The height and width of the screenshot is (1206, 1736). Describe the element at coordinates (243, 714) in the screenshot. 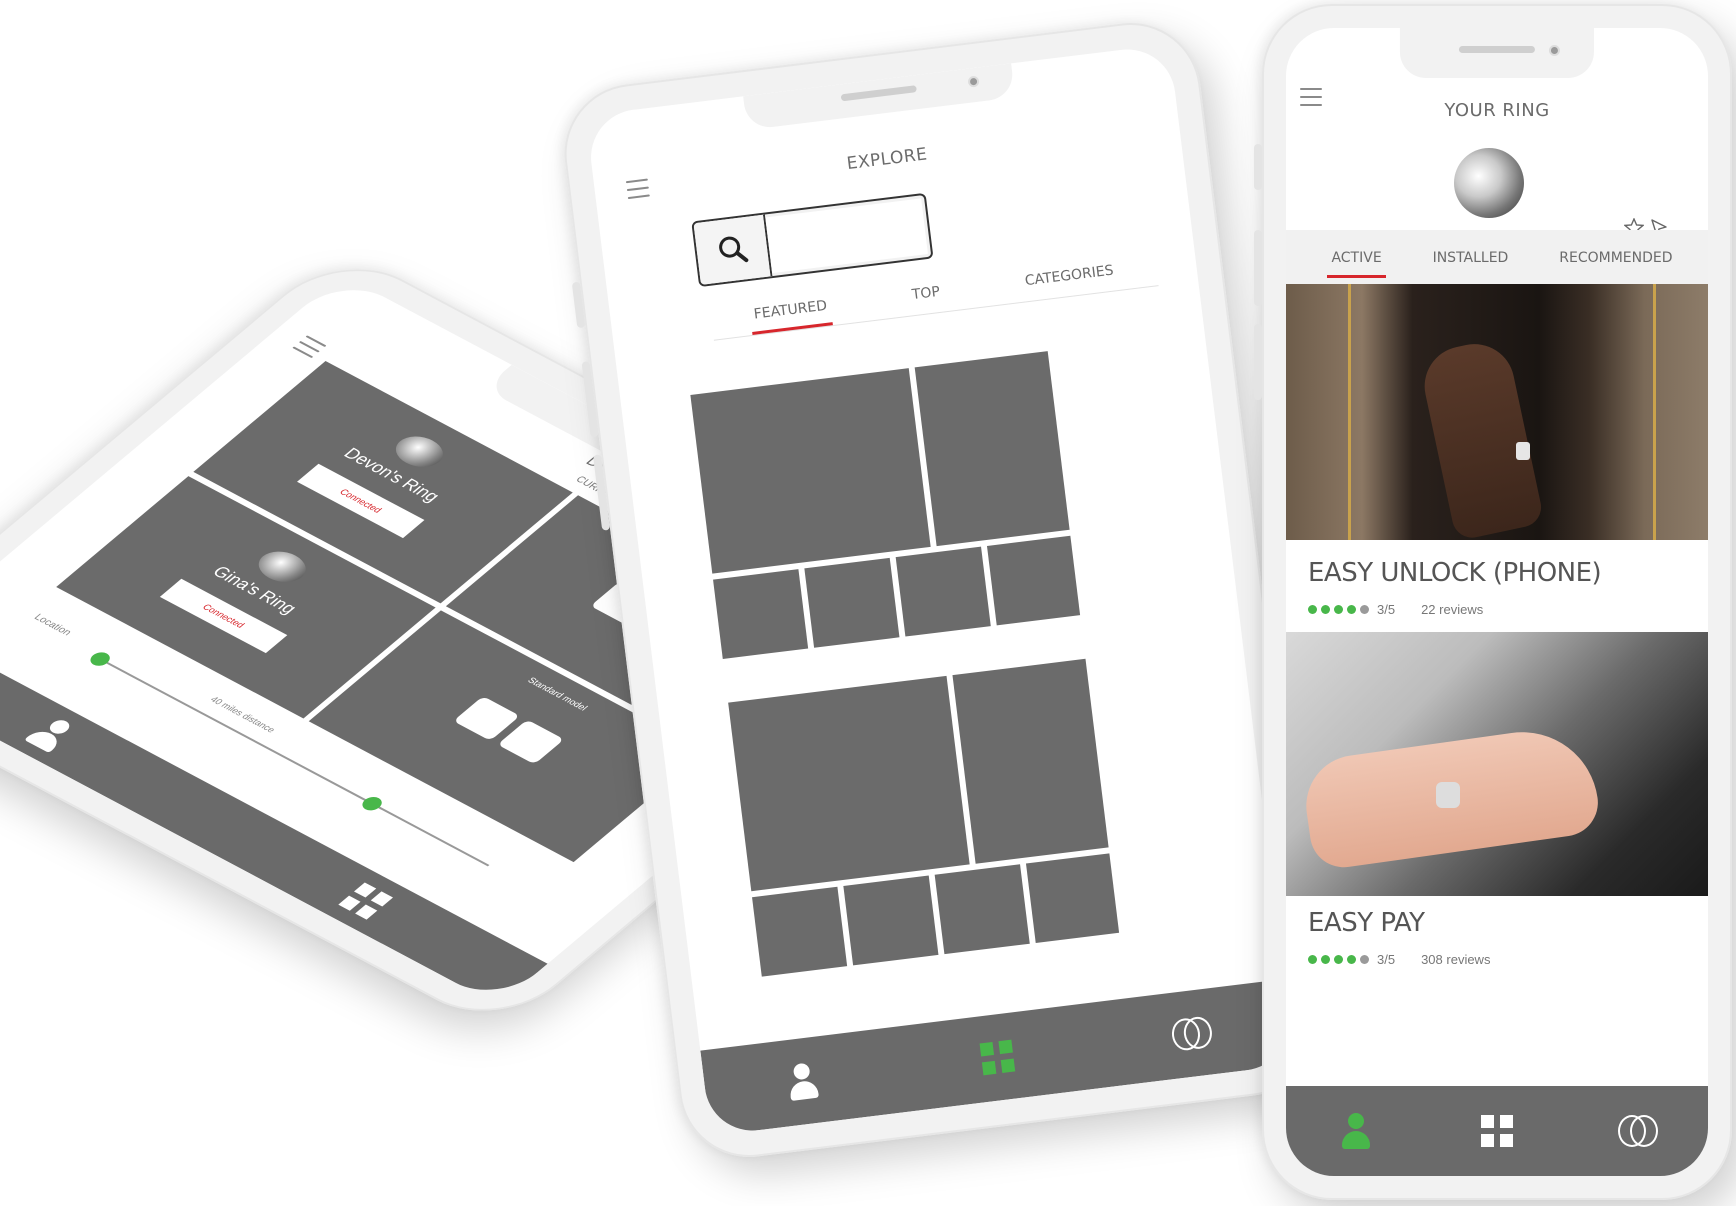

I see `distance-label: 40 miles distance` at that location.